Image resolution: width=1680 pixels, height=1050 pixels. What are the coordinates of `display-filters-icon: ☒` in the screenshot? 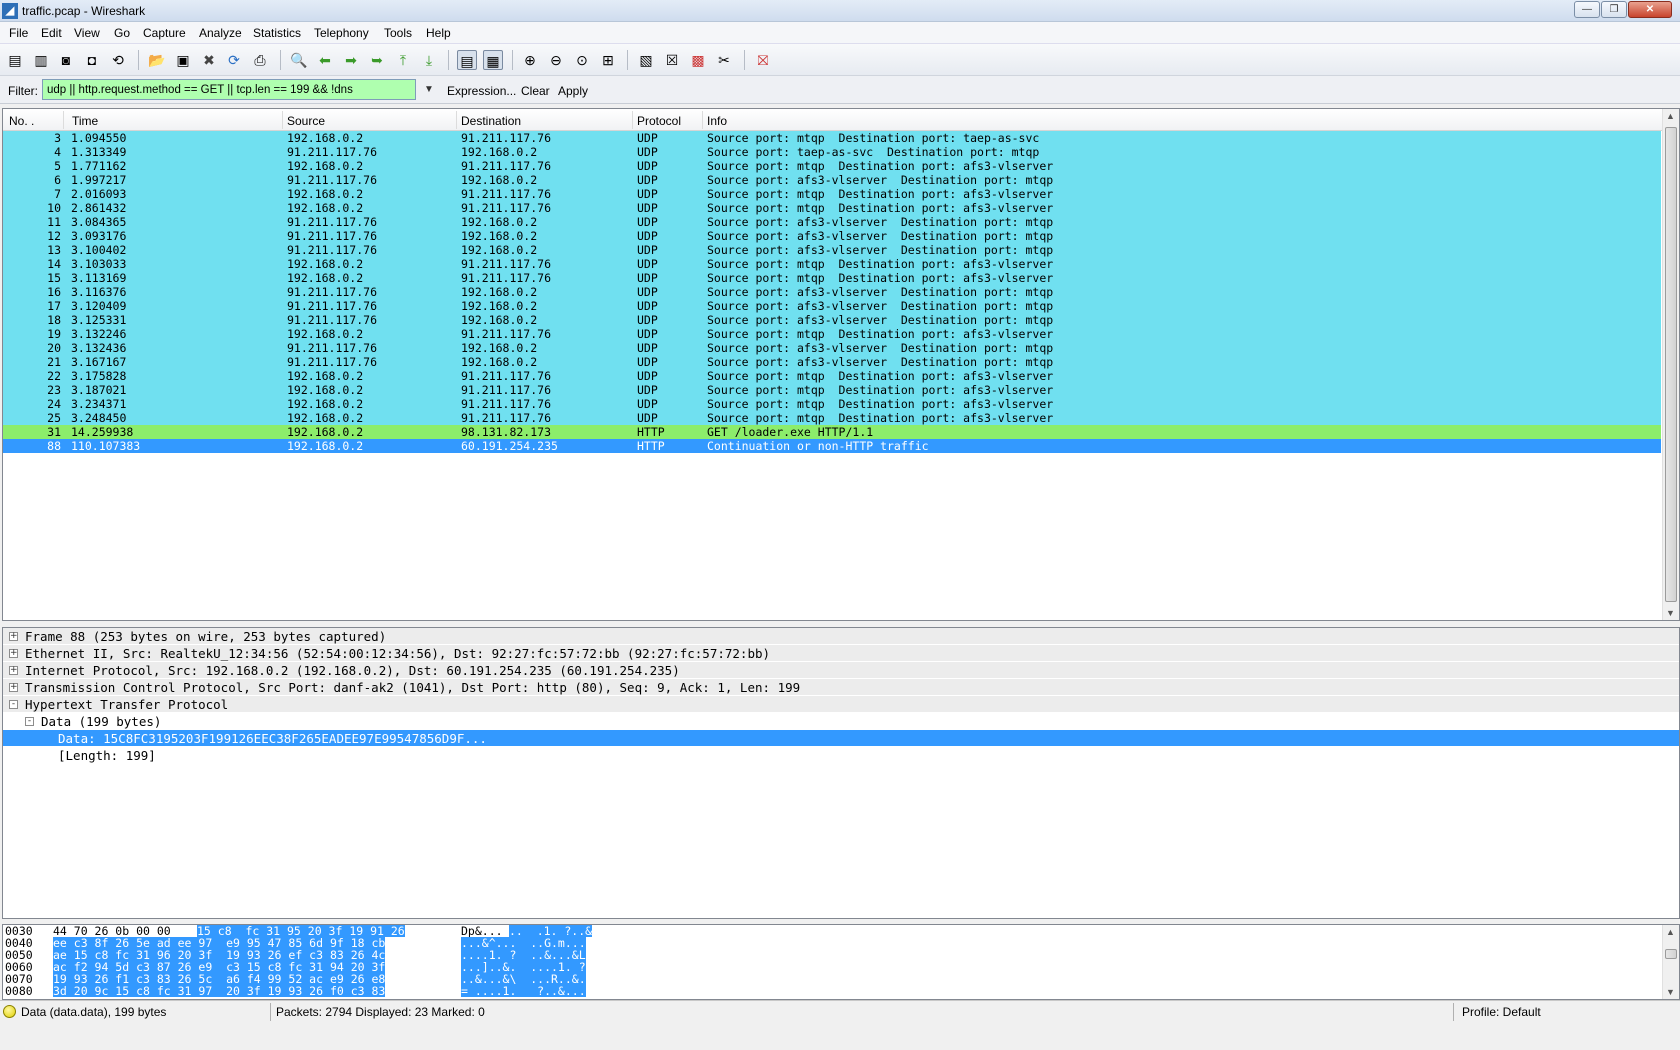 It's located at (672, 60).